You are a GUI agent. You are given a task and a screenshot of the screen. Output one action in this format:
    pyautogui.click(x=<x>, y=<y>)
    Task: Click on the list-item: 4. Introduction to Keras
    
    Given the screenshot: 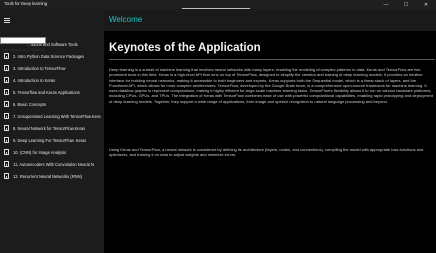 What is the action you would take?
    pyautogui.click(x=52, y=80)
    